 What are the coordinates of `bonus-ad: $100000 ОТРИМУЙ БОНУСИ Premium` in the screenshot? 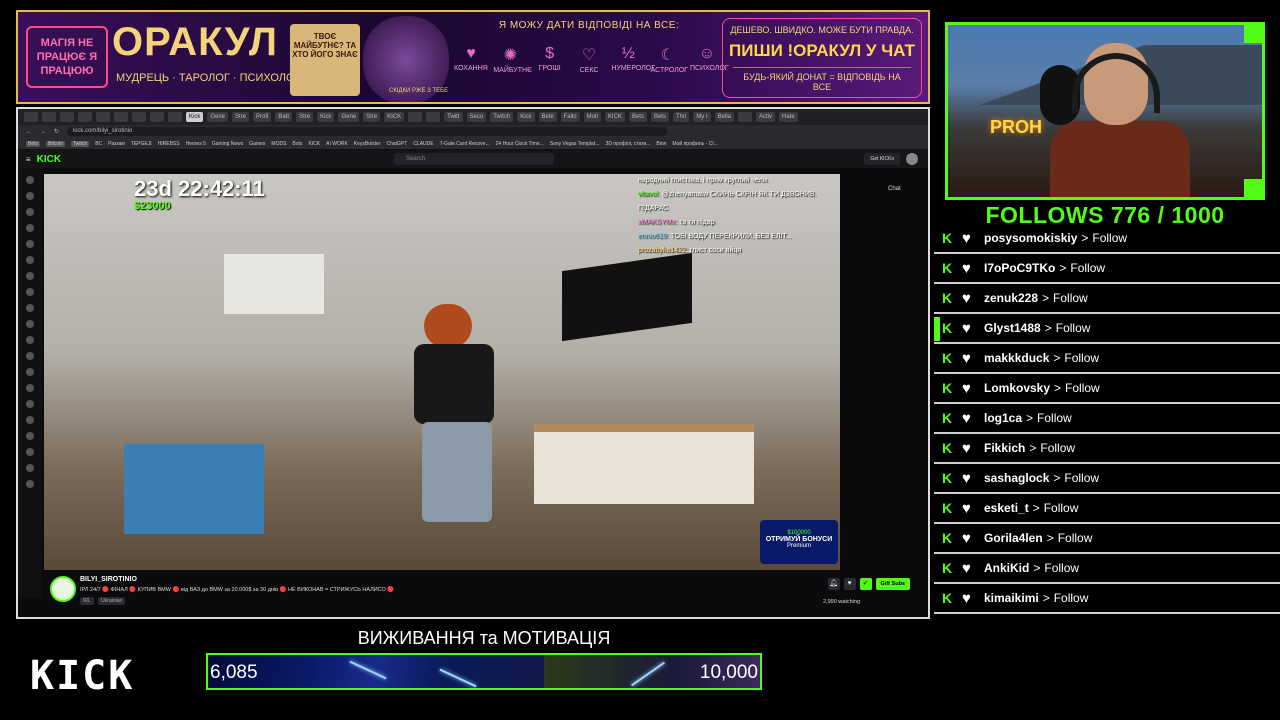 It's located at (799, 542).